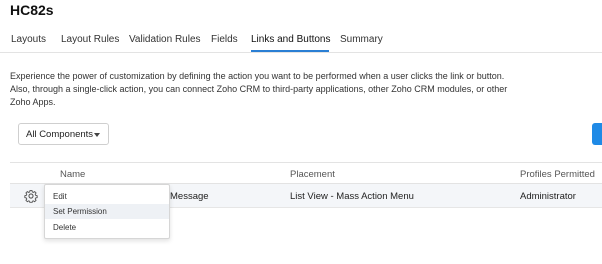 This screenshot has height=264, width=602. What do you see at coordinates (361, 39) in the screenshot?
I see `tab-summary: Summary` at bounding box center [361, 39].